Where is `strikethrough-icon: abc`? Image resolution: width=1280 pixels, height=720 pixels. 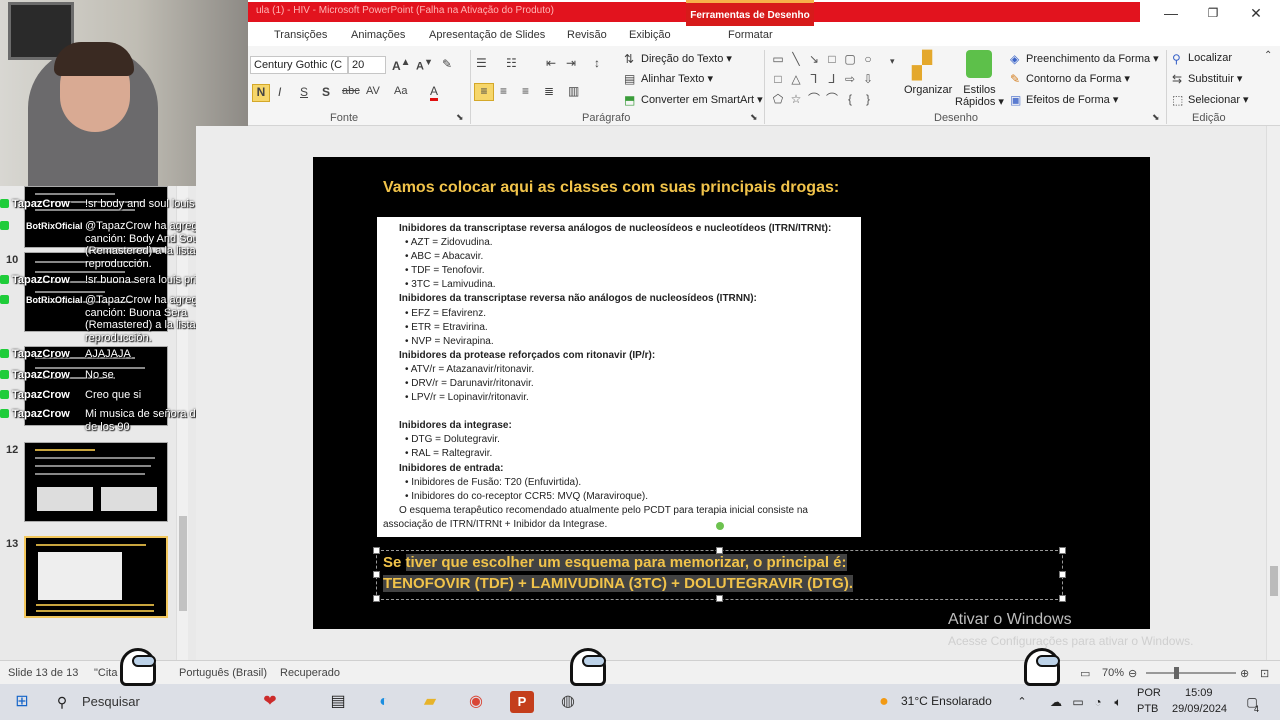 strikethrough-icon: abc is located at coordinates (351, 91).